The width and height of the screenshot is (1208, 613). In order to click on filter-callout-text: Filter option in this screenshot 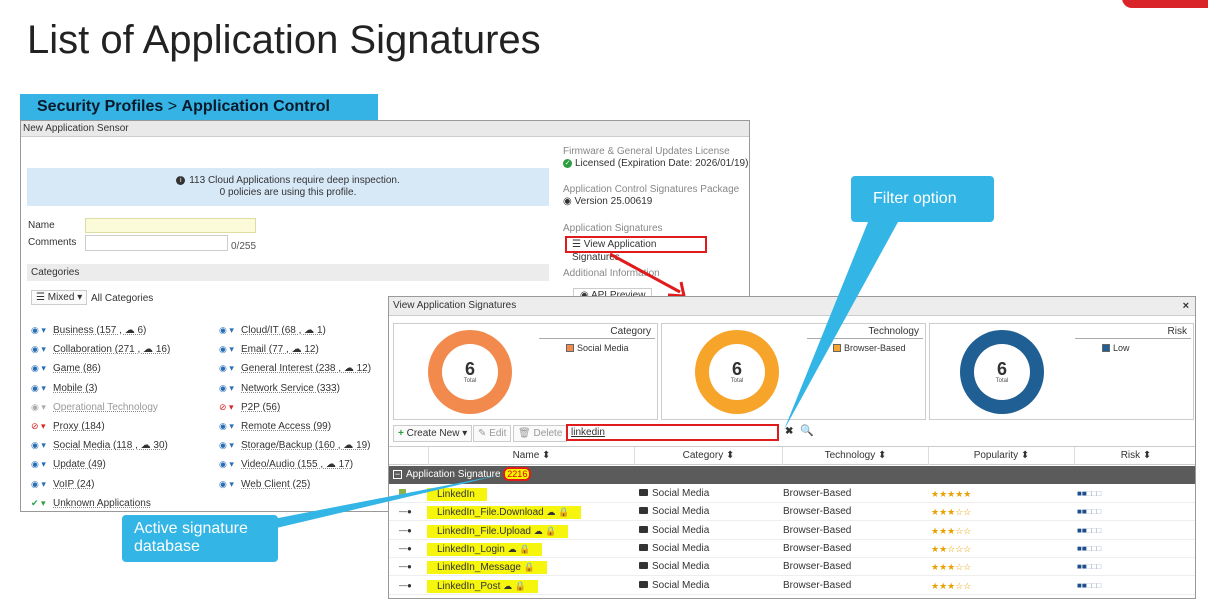, I will do `click(915, 198)`.